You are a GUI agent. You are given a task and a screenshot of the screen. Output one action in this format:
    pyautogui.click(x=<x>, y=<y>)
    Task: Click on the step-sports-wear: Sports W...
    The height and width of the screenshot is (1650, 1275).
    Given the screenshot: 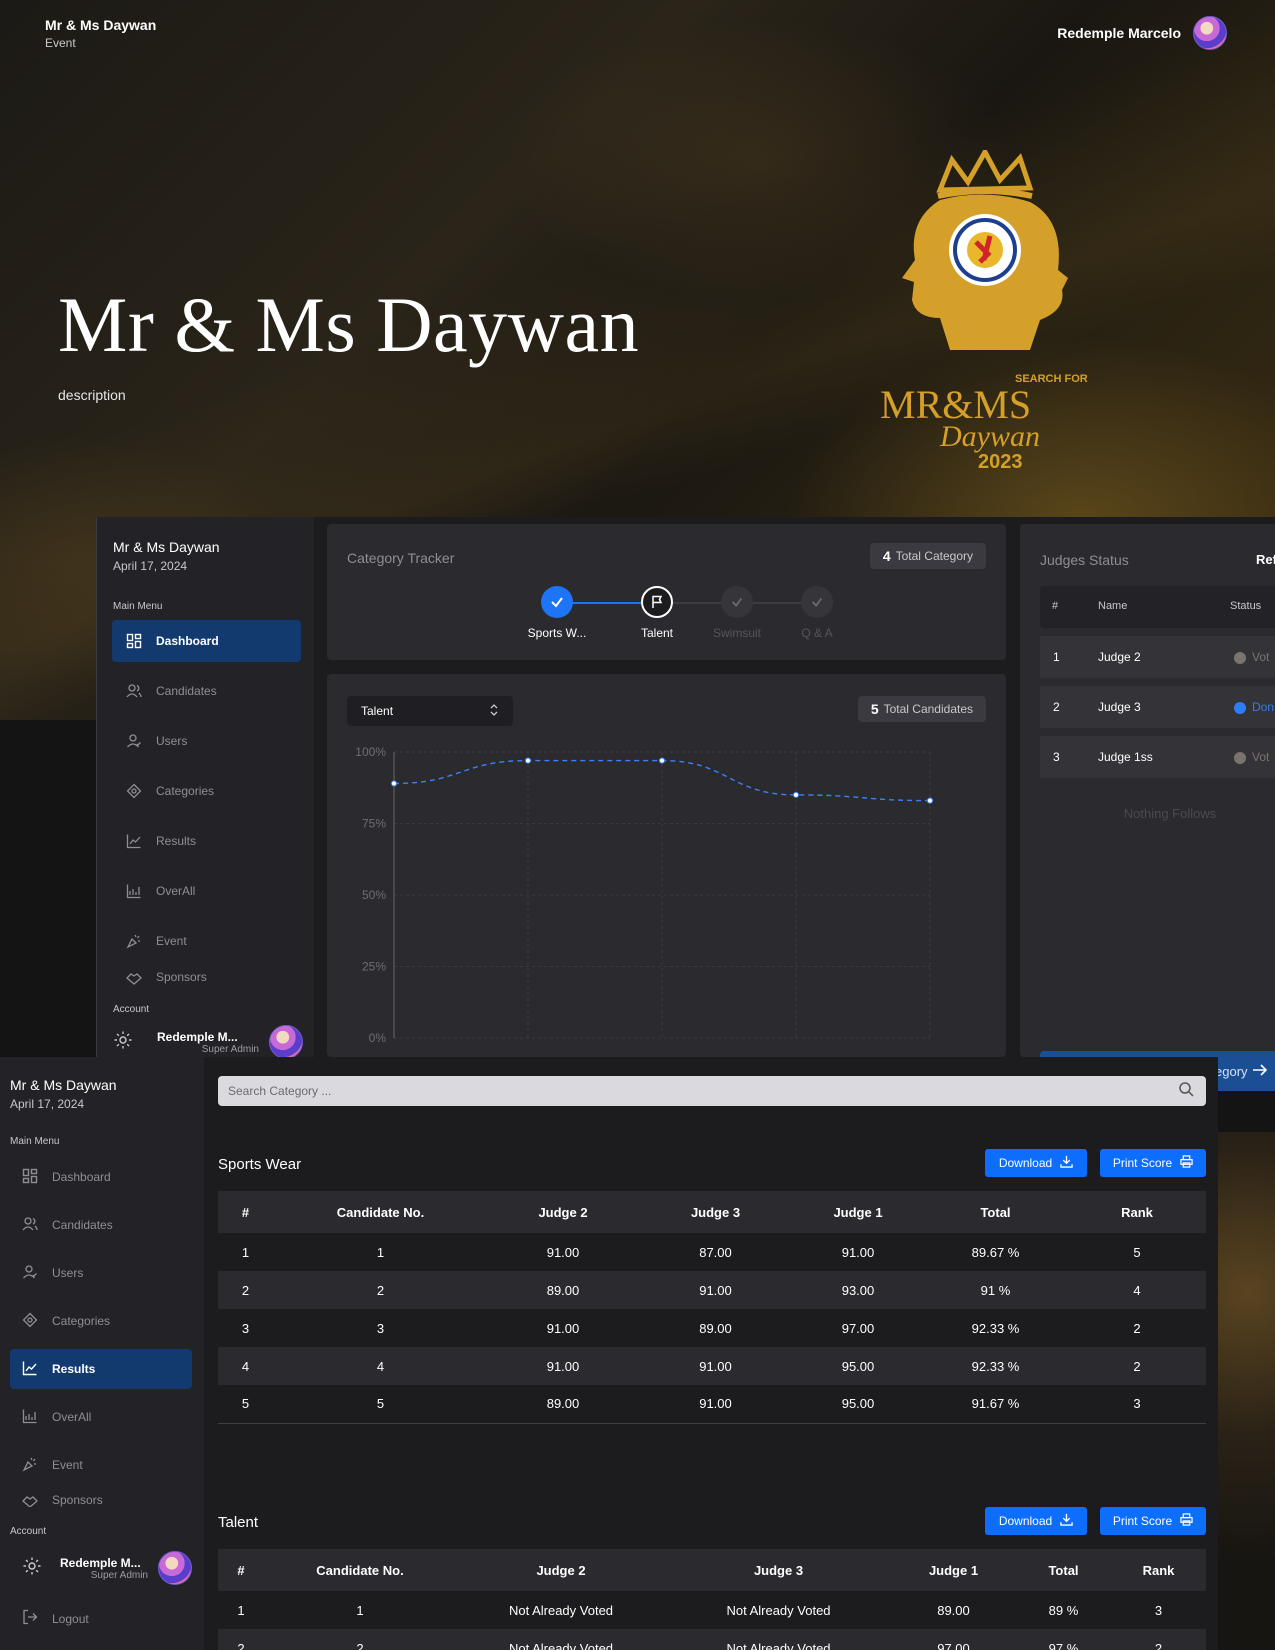 What is the action you would take?
    pyautogui.click(x=557, y=613)
    